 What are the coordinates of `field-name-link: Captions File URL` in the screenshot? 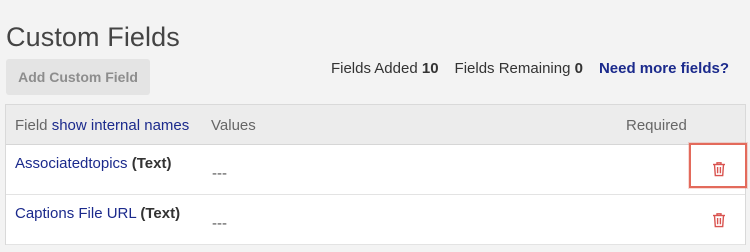 It's located at (75, 213).